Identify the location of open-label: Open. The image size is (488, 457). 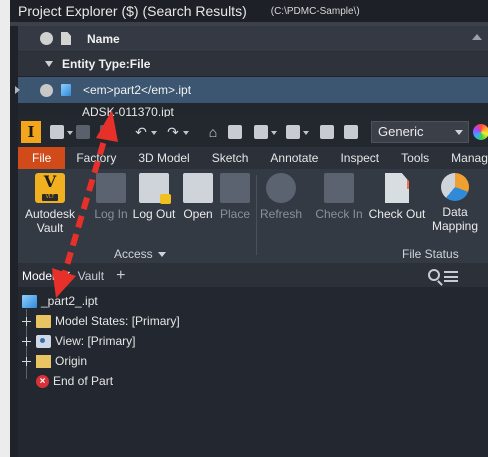
(198, 214).